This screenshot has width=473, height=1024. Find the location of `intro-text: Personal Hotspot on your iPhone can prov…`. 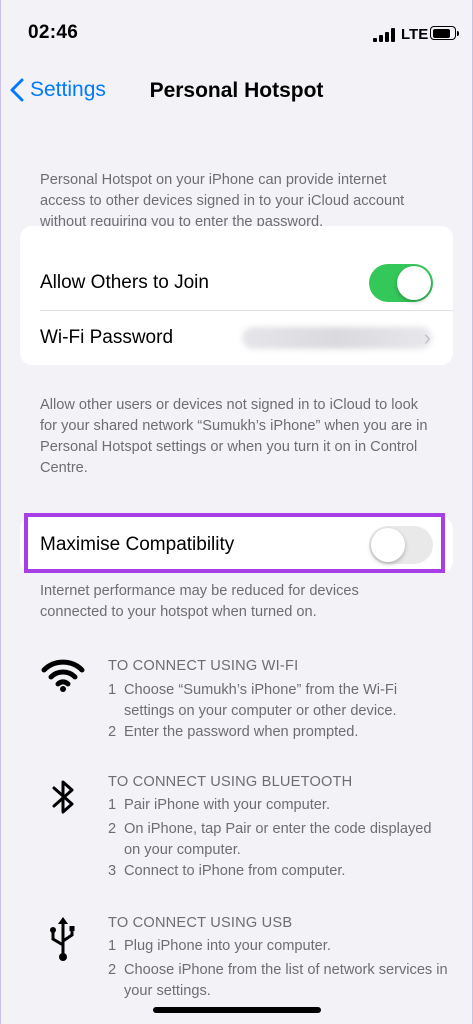

intro-text: Personal Hotspot on your iPhone can prov… is located at coordinates (222, 201).